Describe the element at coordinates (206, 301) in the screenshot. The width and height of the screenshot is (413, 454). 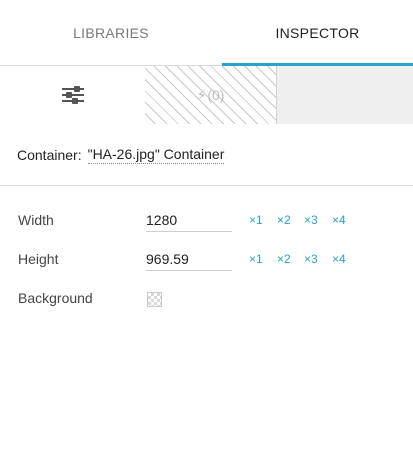
I see `background-row: Background` at that location.